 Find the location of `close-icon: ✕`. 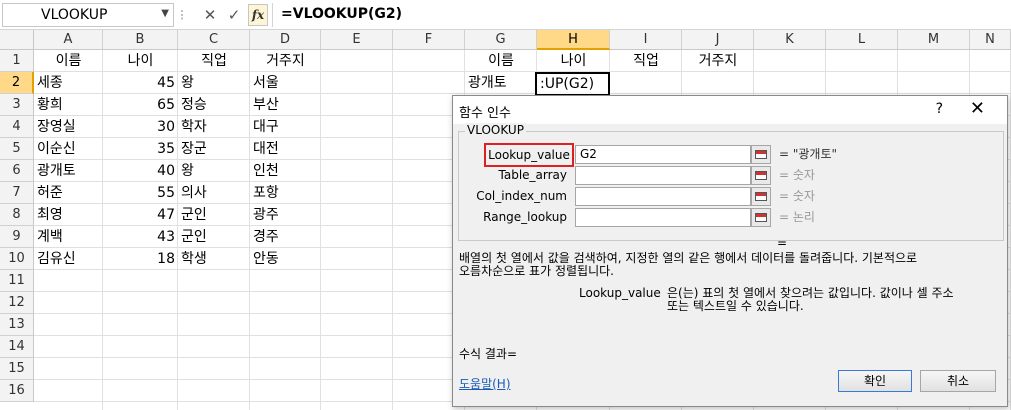

close-icon: ✕ is located at coordinates (977, 108).